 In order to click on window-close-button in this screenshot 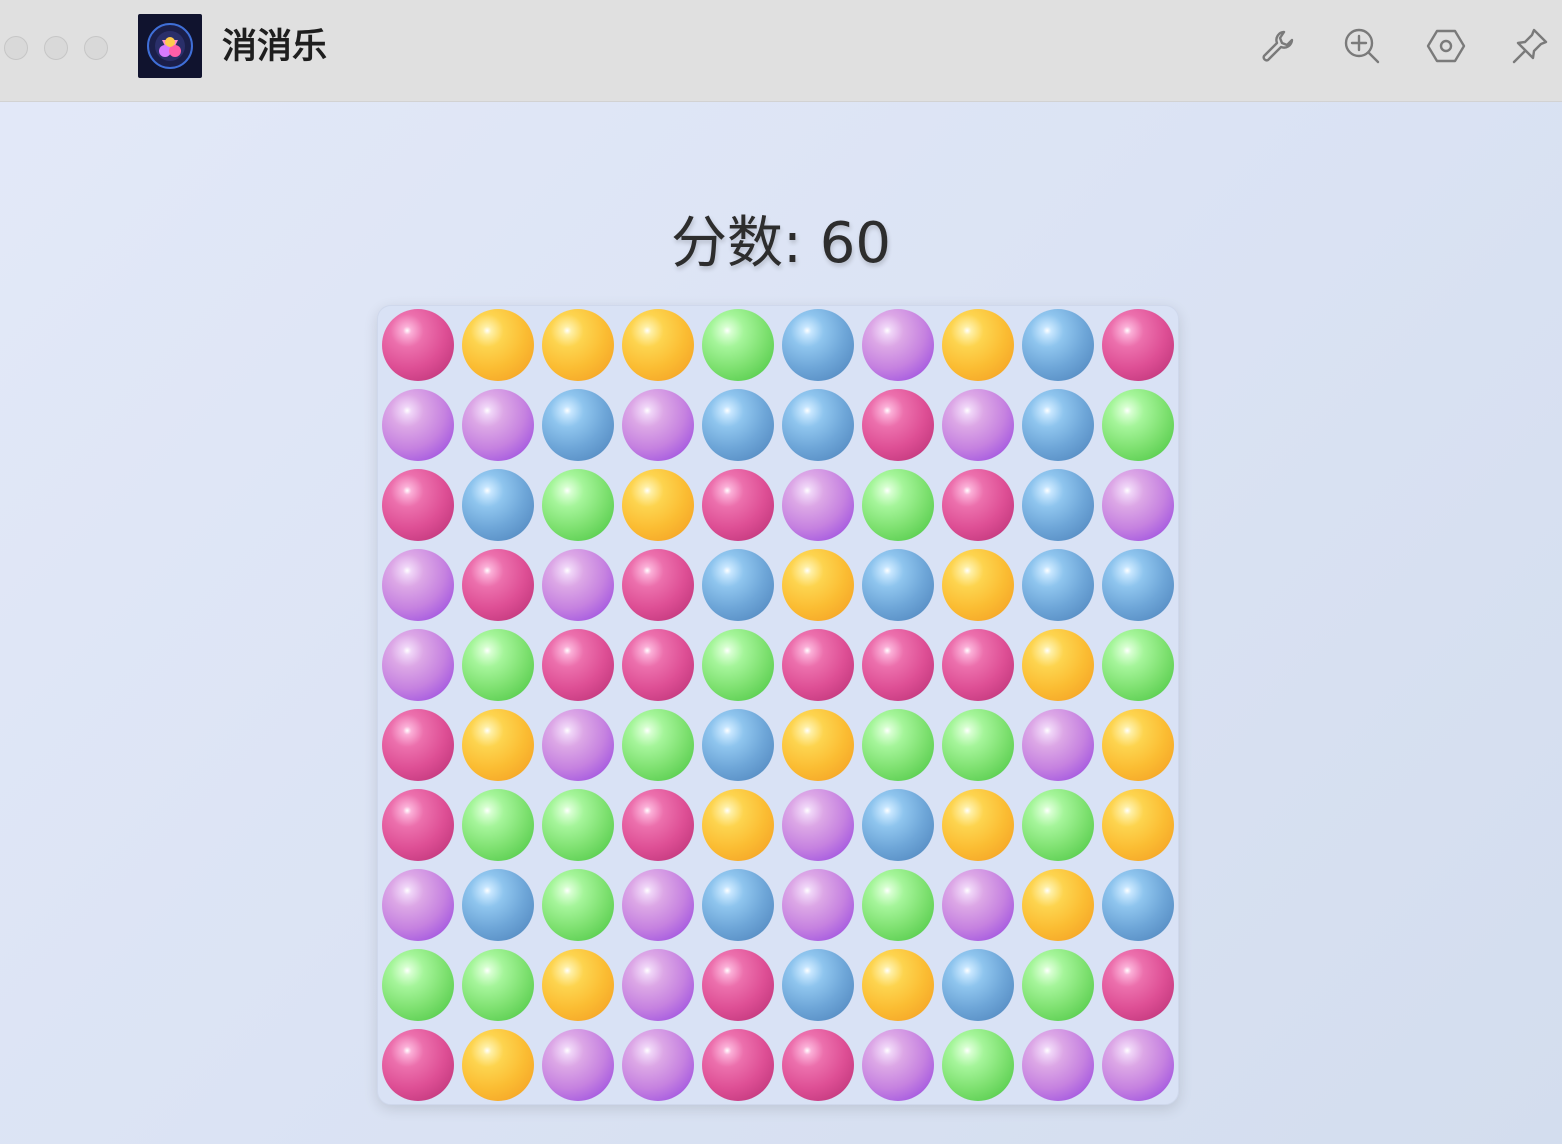, I will do `click(16, 48)`.